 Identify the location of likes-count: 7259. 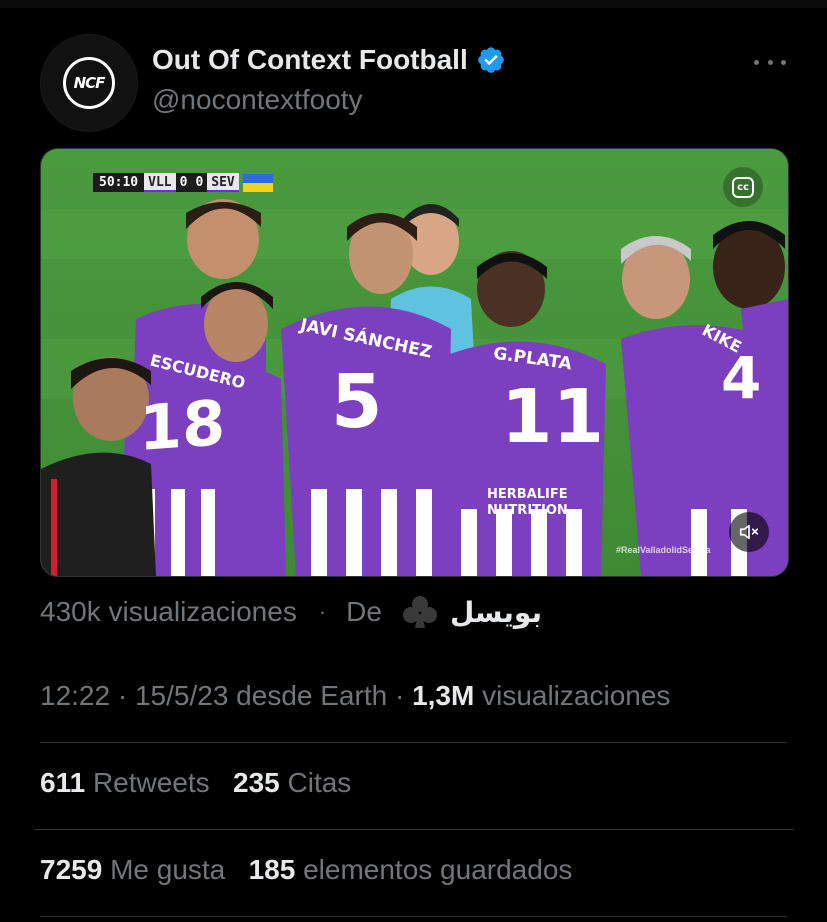
(71, 869).